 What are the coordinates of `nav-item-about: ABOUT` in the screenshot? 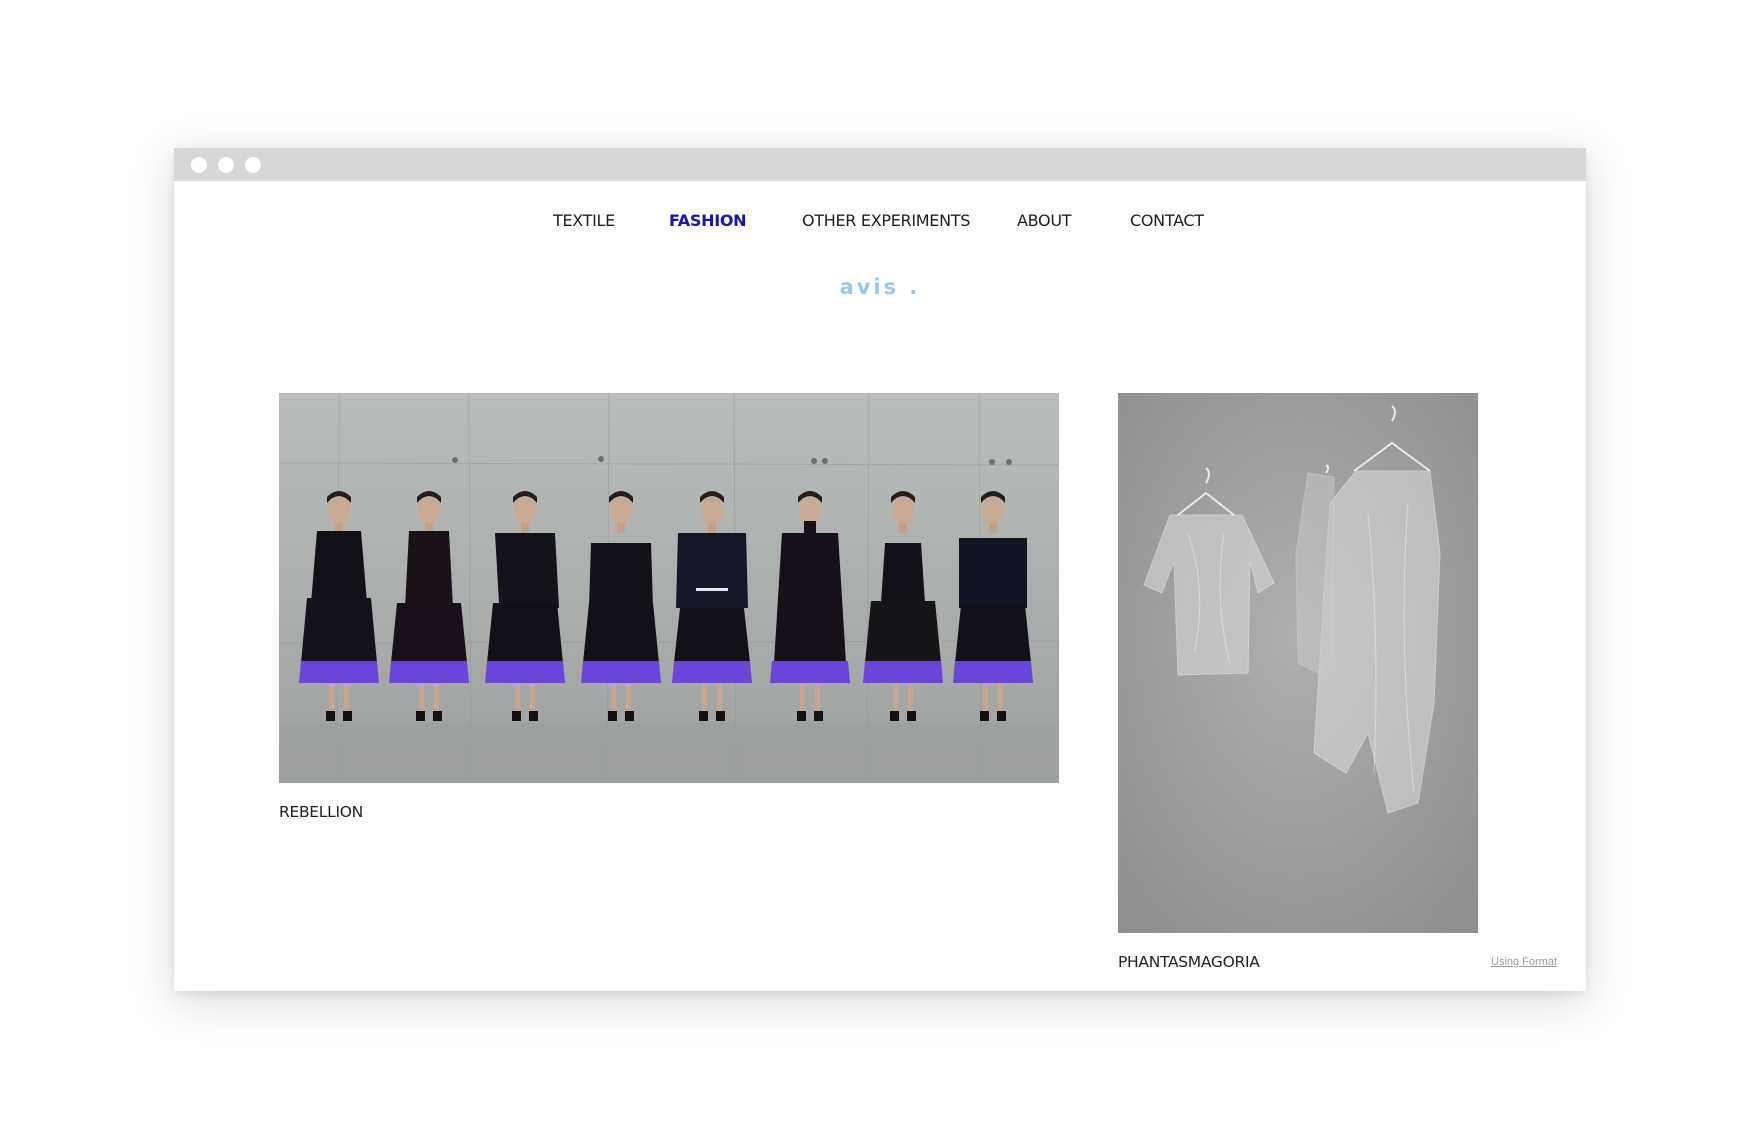 It's located at (1044, 220).